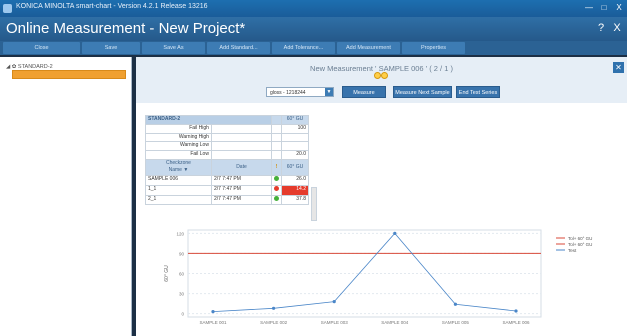 Image resolution: width=627 pixels, height=336 pixels. I want to click on x-tick-label: SAMPLE 005, so click(456, 322).